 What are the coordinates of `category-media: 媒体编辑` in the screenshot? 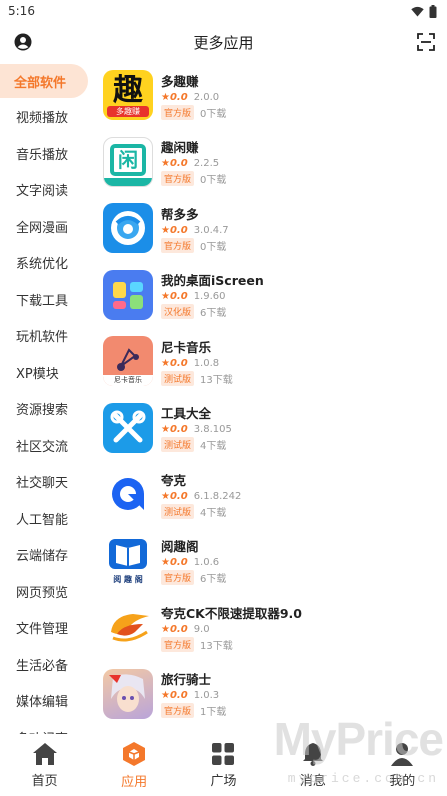 It's located at (46, 701).